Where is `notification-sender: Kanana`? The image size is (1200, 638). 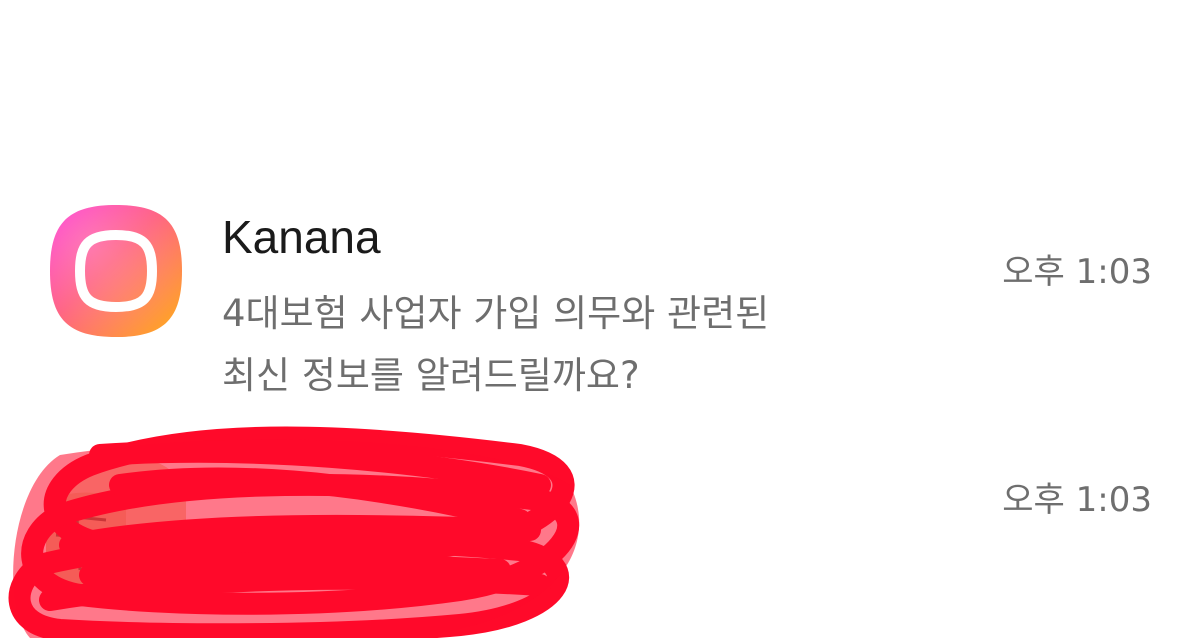 notification-sender: Kanana is located at coordinates (301, 237).